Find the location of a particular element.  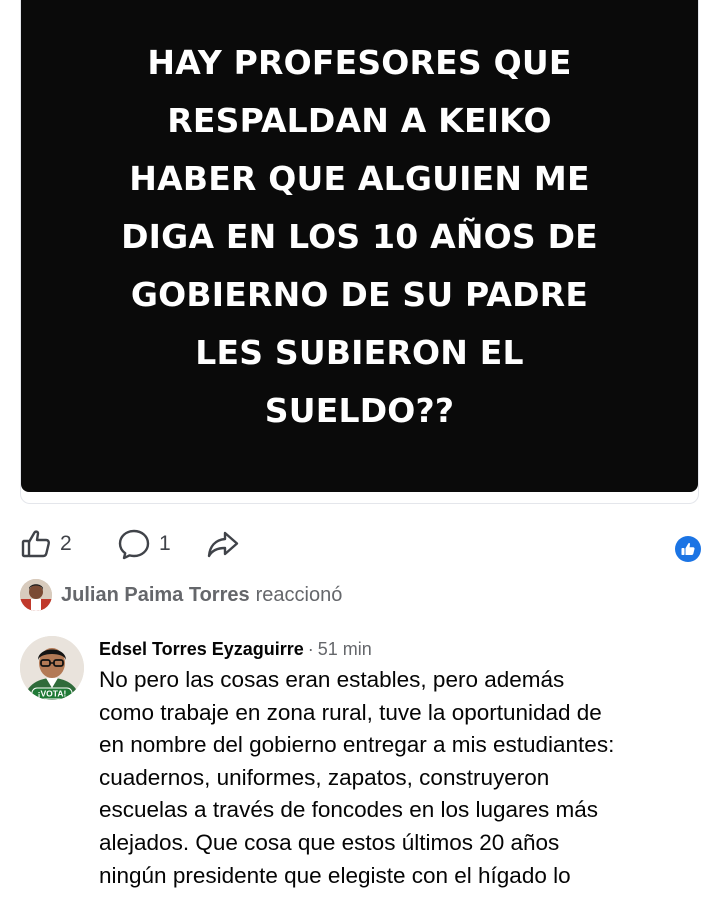

share-arrow-icon is located at coordinates (223, 544).